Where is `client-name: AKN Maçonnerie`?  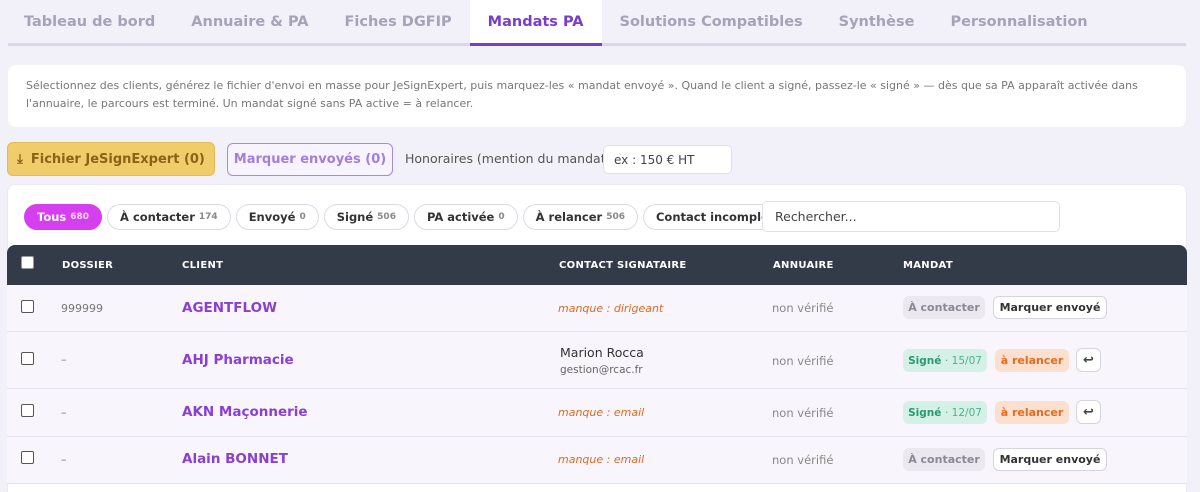
client-name: AKN Maçonnerie is located at coordinates (245, 412).